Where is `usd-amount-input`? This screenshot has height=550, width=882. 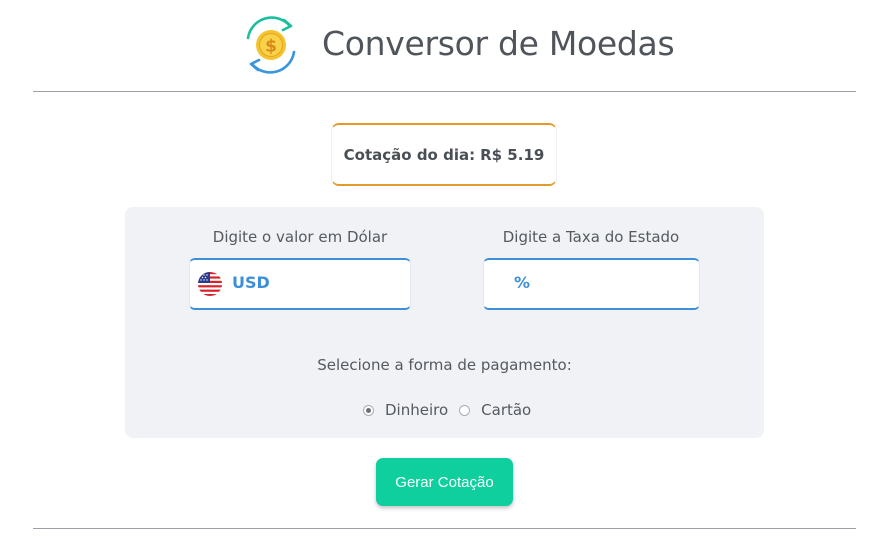 usd-amount-input is located at coordinates (341, 285).